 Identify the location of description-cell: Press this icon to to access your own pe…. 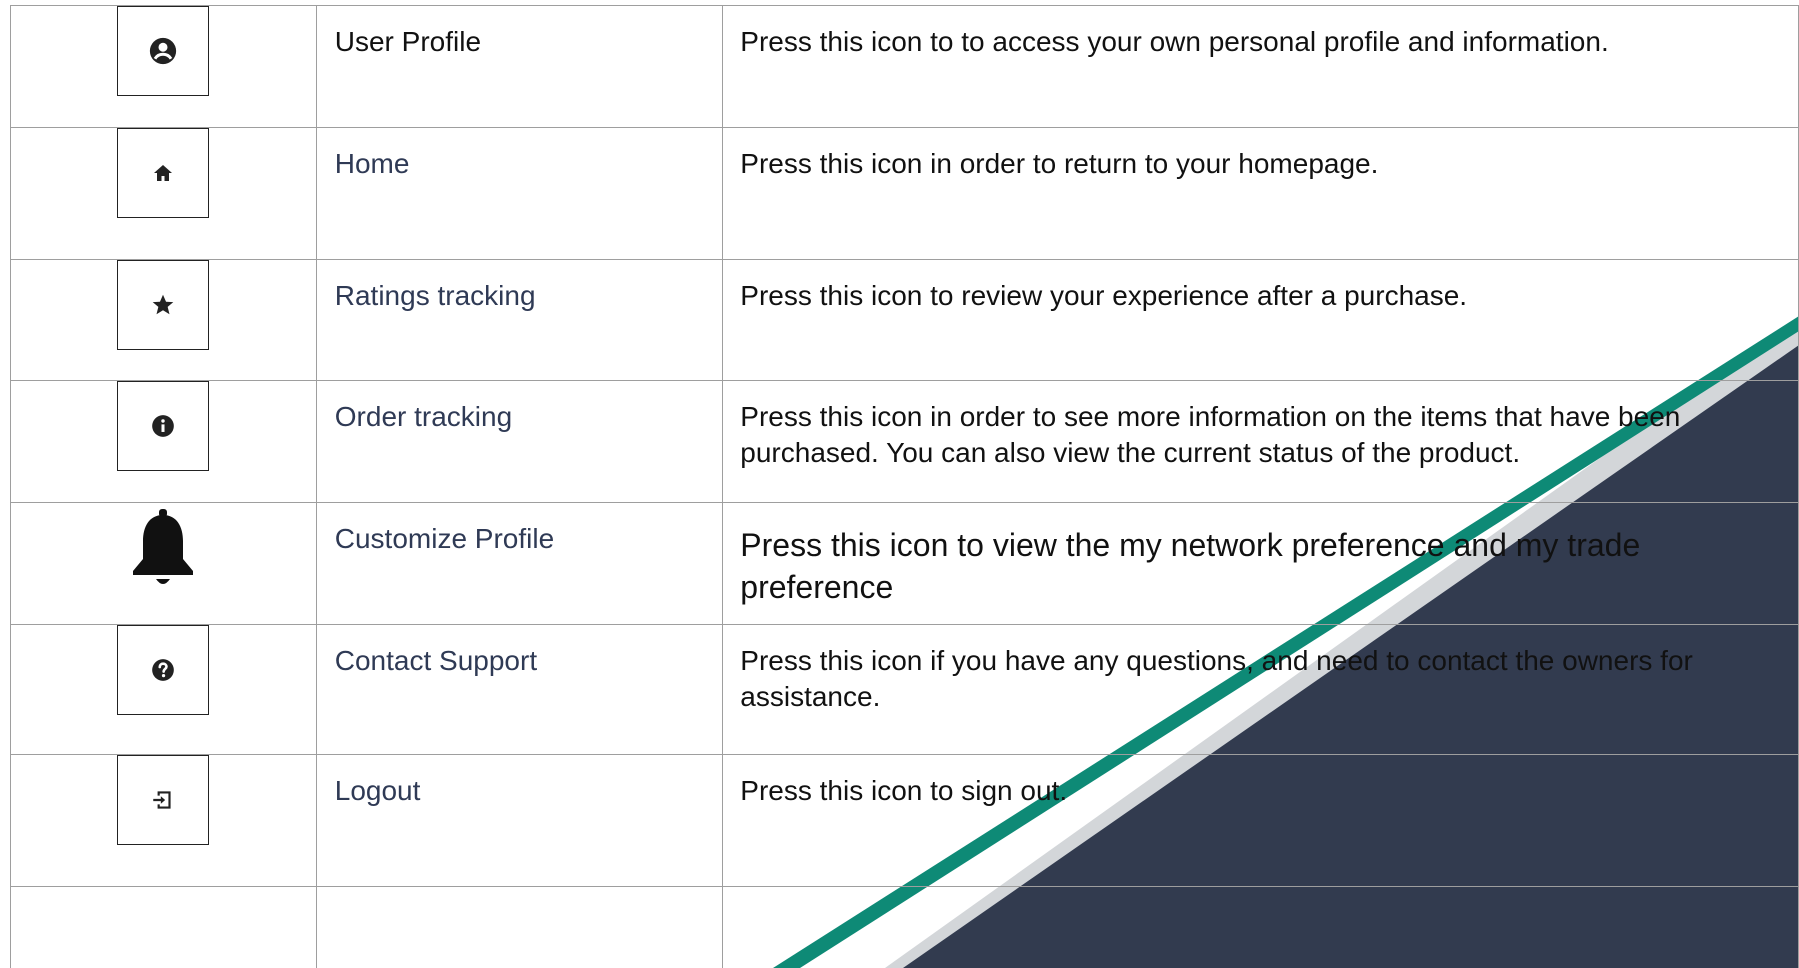
(1260, 66).